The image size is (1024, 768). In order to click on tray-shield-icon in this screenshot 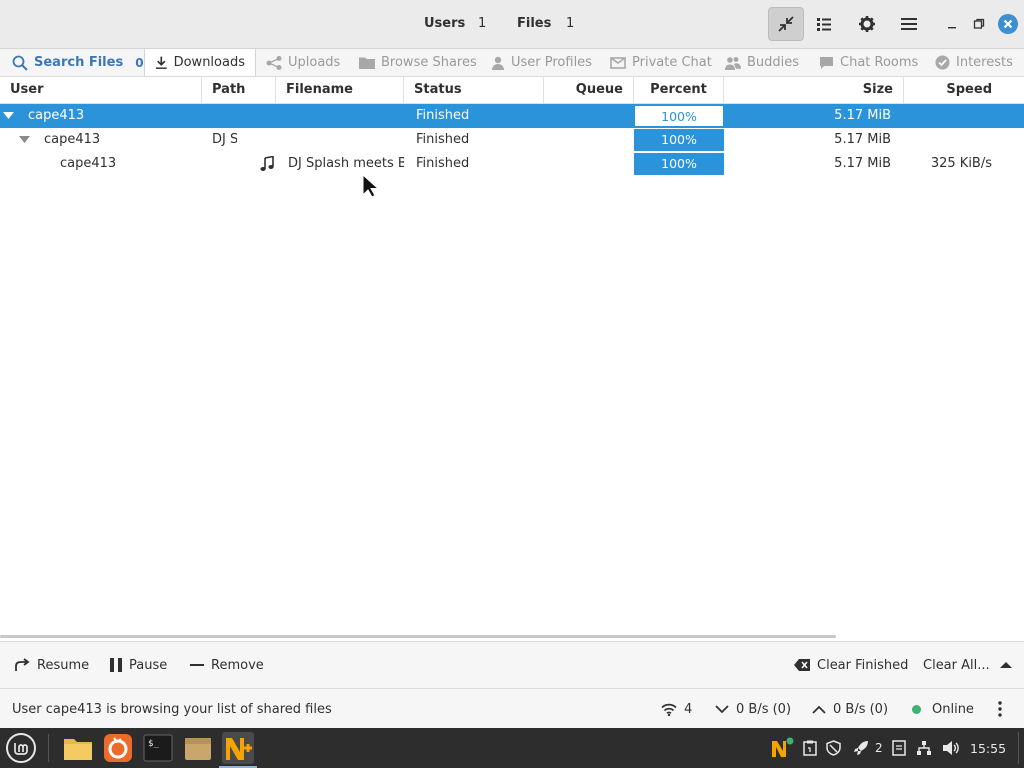, I will do `click(833, 748)`.